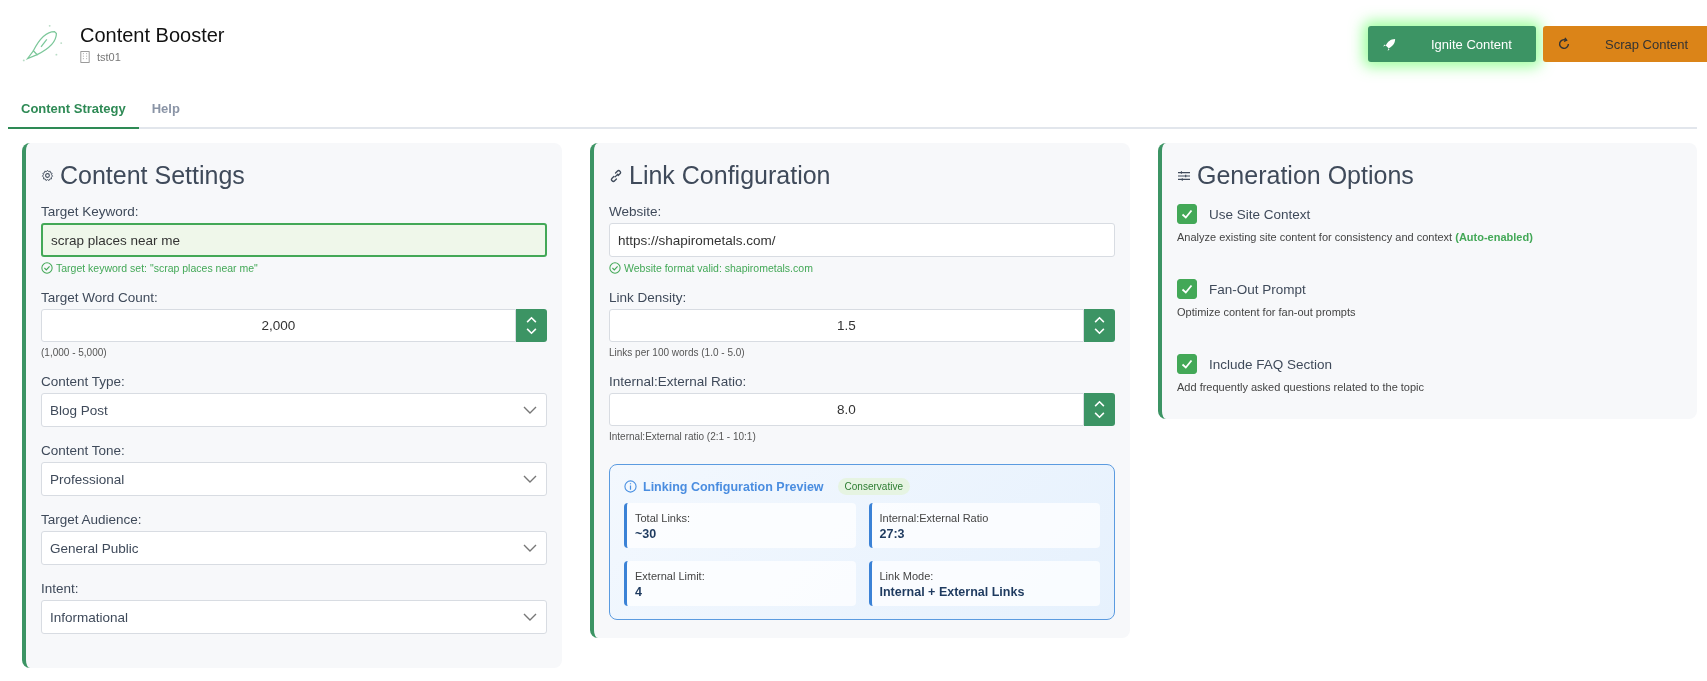 The width and height of the screenshot is (1707, 681). What do you see at coordinates (663, 518) in the screenshot?
I see `stat-label: Total Links:` at bounding box center [663, 518].